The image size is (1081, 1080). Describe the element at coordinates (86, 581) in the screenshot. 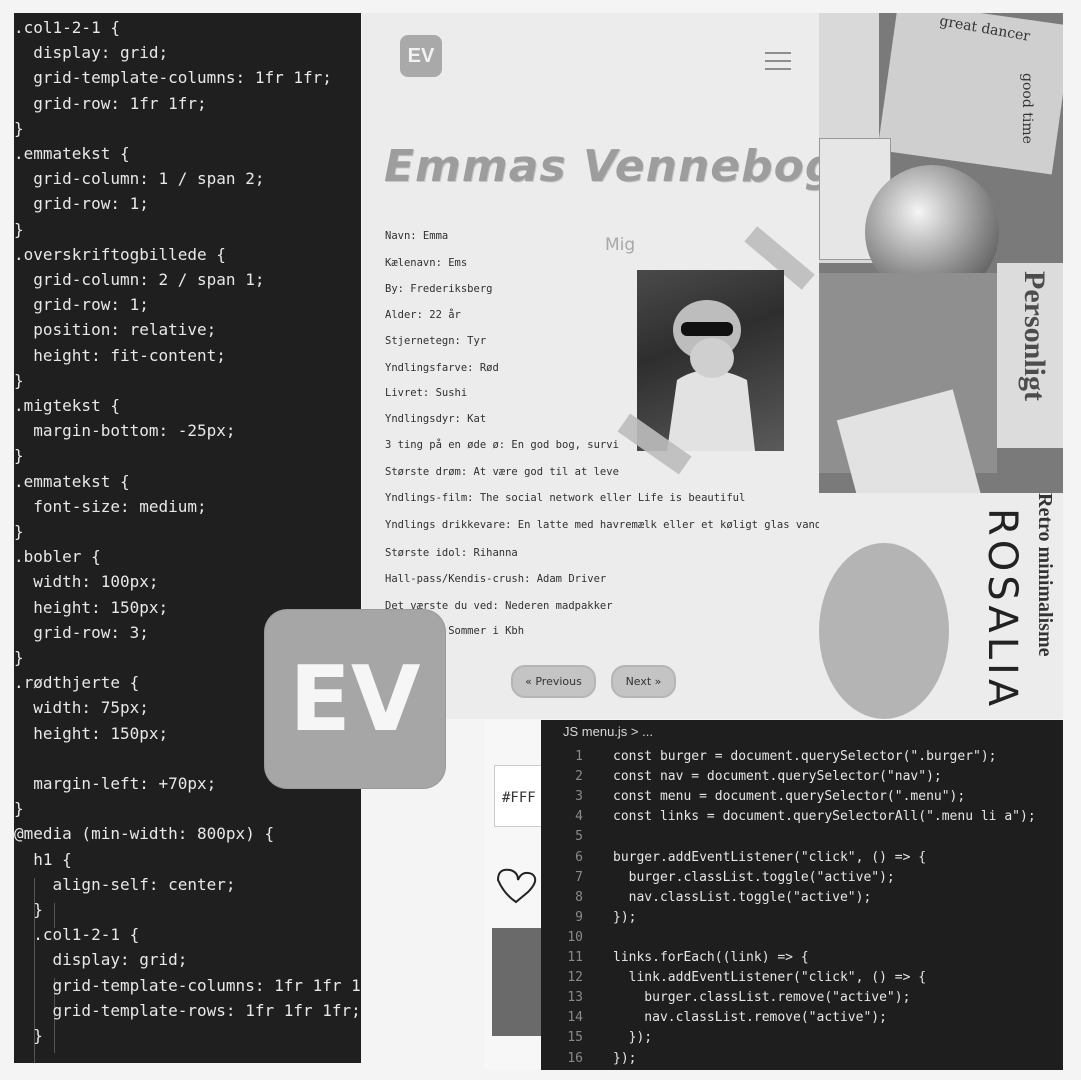

I see `css-code-line: width: 100px;` at that location.